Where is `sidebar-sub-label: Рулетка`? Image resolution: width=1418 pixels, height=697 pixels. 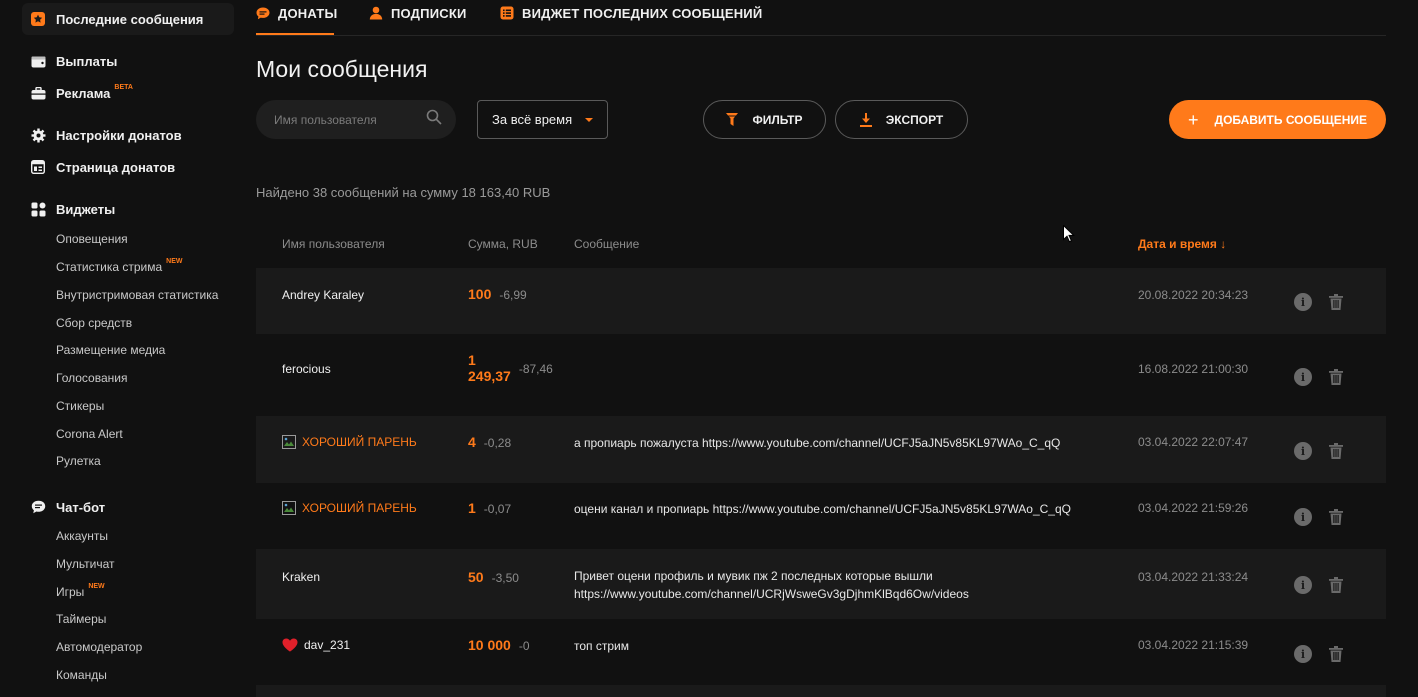 sidebar-sub-label: Рулетка is located at coordinates (78, 461).